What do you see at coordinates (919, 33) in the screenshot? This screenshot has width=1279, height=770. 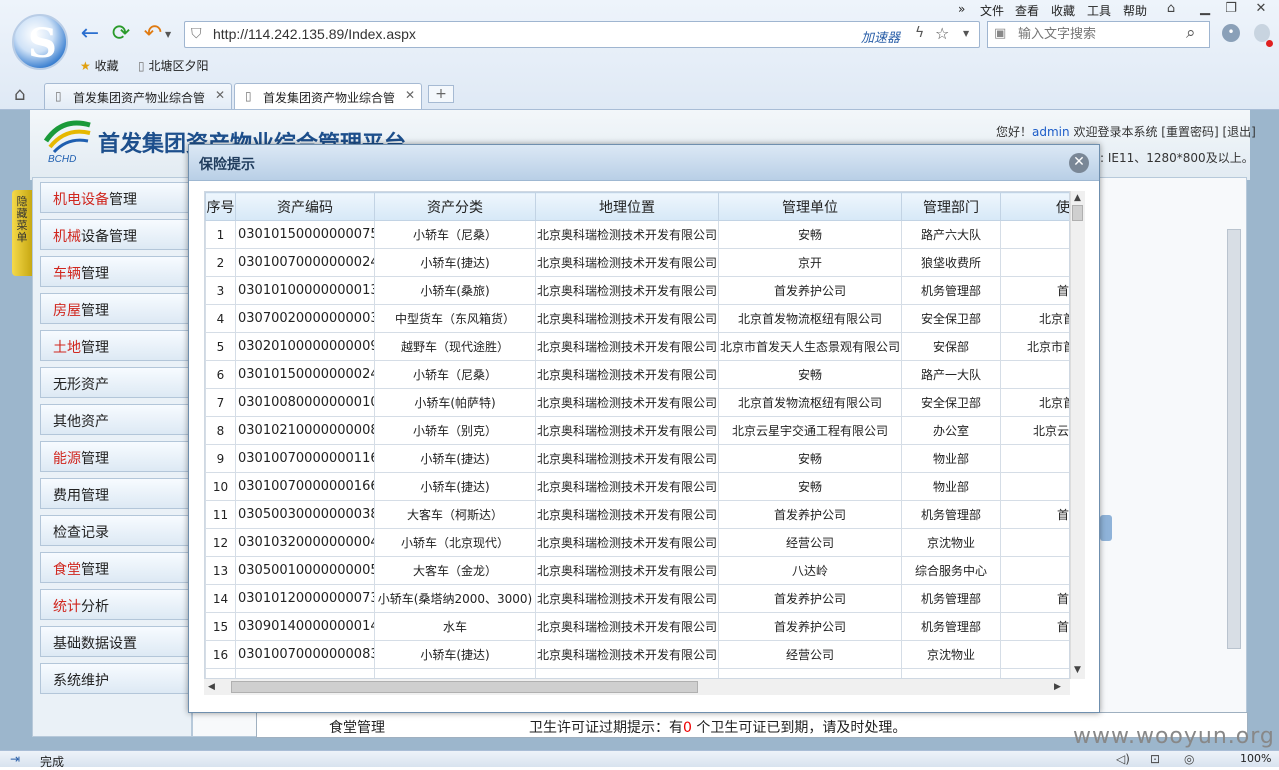 I see `lightning-icon: ϟ` at bounding box center [919, 33].